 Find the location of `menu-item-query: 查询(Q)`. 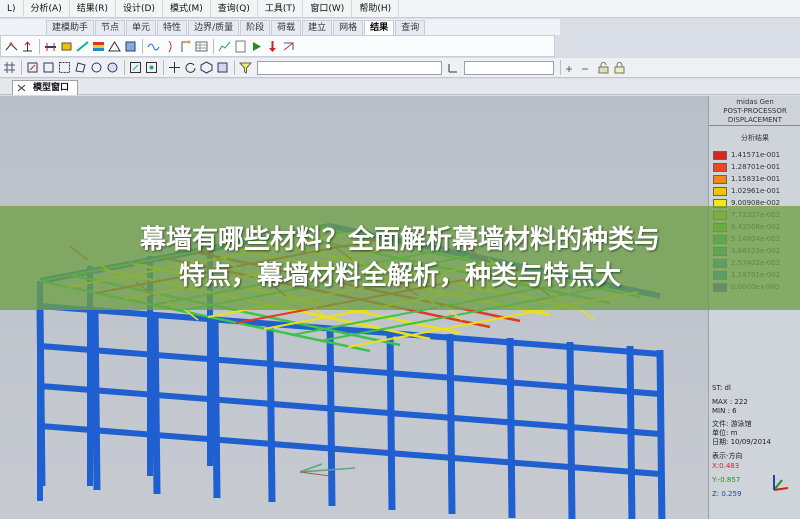

menu-item-query: 查询(Q) is located at coordinates (234, 9).